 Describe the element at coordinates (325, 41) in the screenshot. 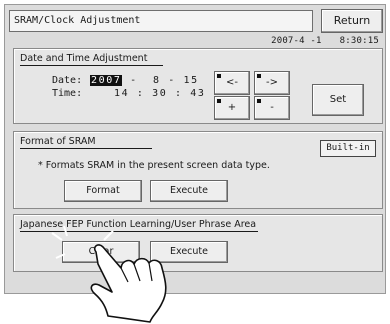

I see `clock-readout: 2007-4 -1 8:30:15` at that location.